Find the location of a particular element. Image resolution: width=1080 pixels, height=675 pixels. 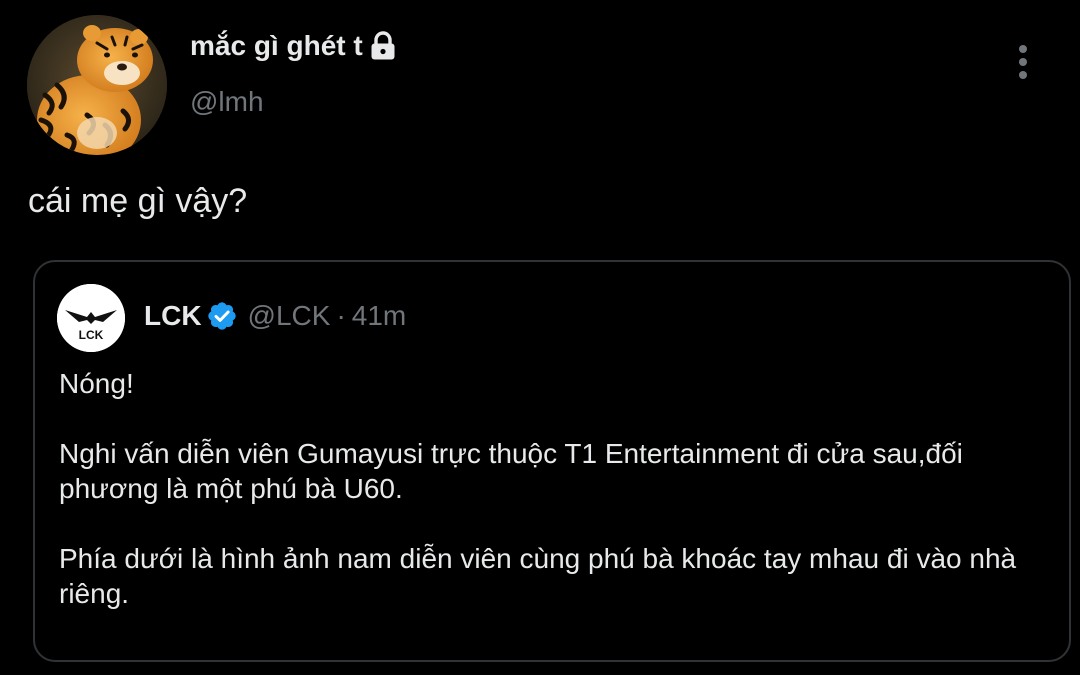

quoted-timestamp: 41m is located at coordinates (379, 316).